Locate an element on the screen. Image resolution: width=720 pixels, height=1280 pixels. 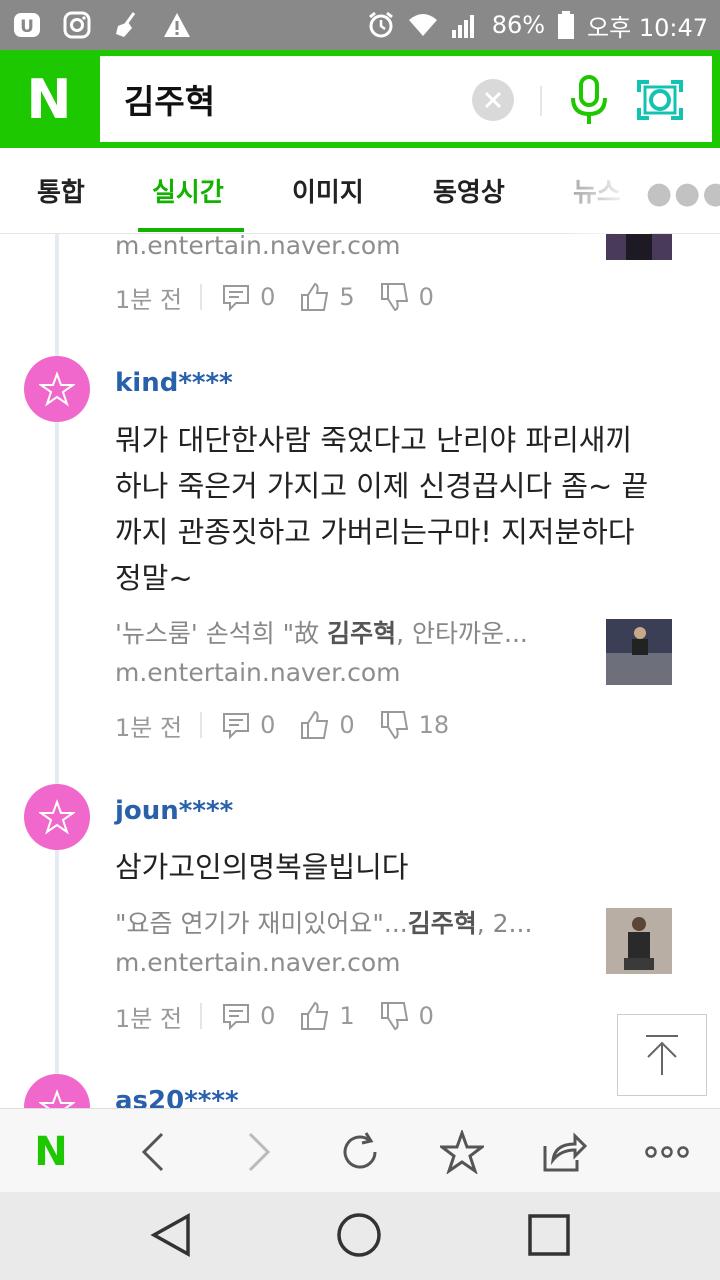
chevron-left-icon is located at coordinates (152, 1152).